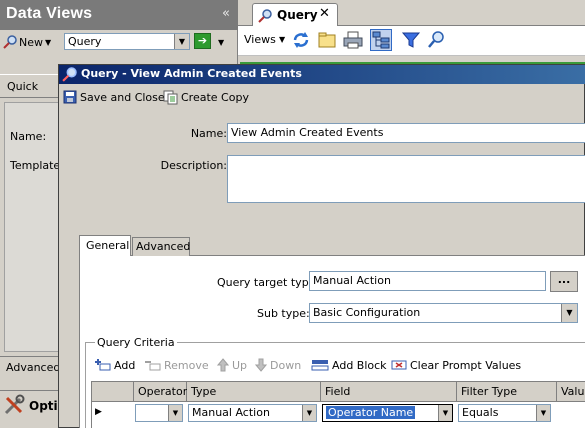  I want to click on quick-tab: Quick, so click(30, 86).